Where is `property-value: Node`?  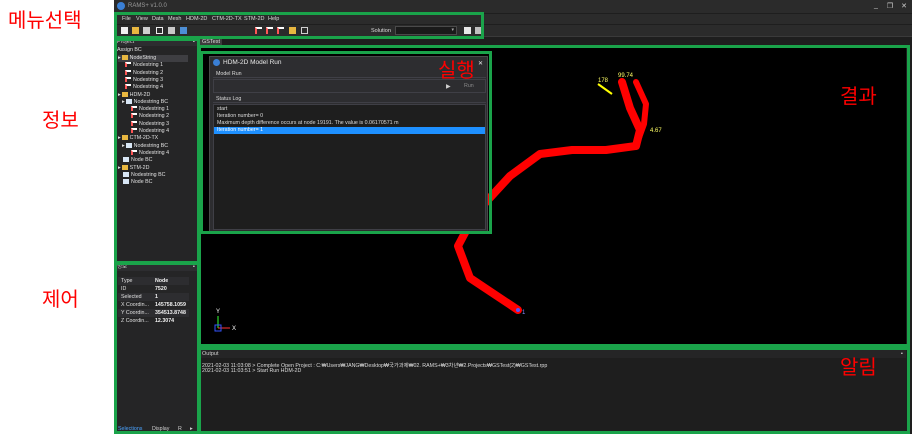 property-value: Node is located at coordinates (161, 281).